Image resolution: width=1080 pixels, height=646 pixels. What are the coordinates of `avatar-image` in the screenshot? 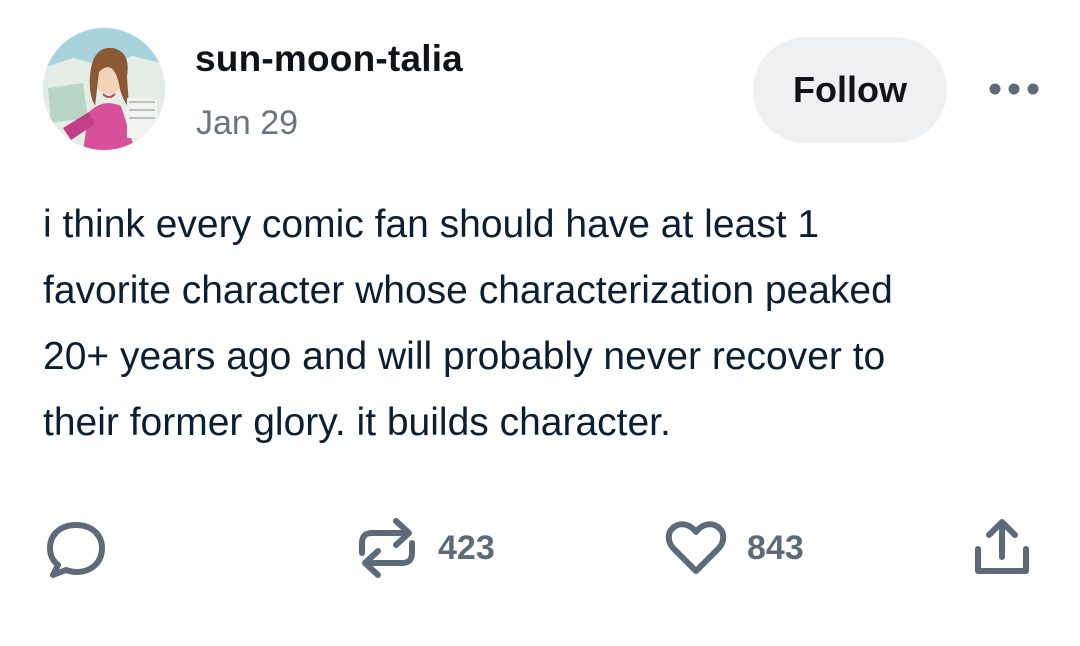 It's located at (104, 89).